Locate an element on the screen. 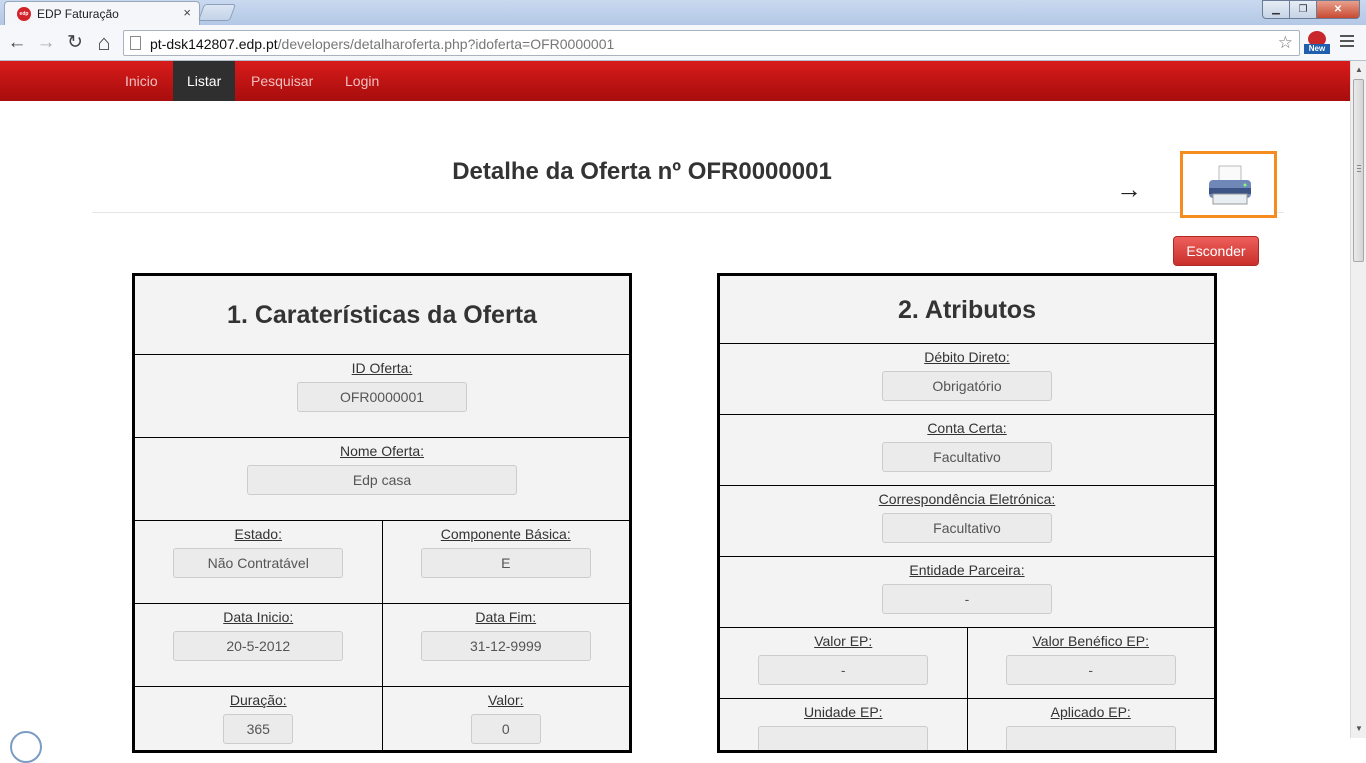 The image size is (1366, 763). browser-menu-icon is located at coordinates (1347, 42).